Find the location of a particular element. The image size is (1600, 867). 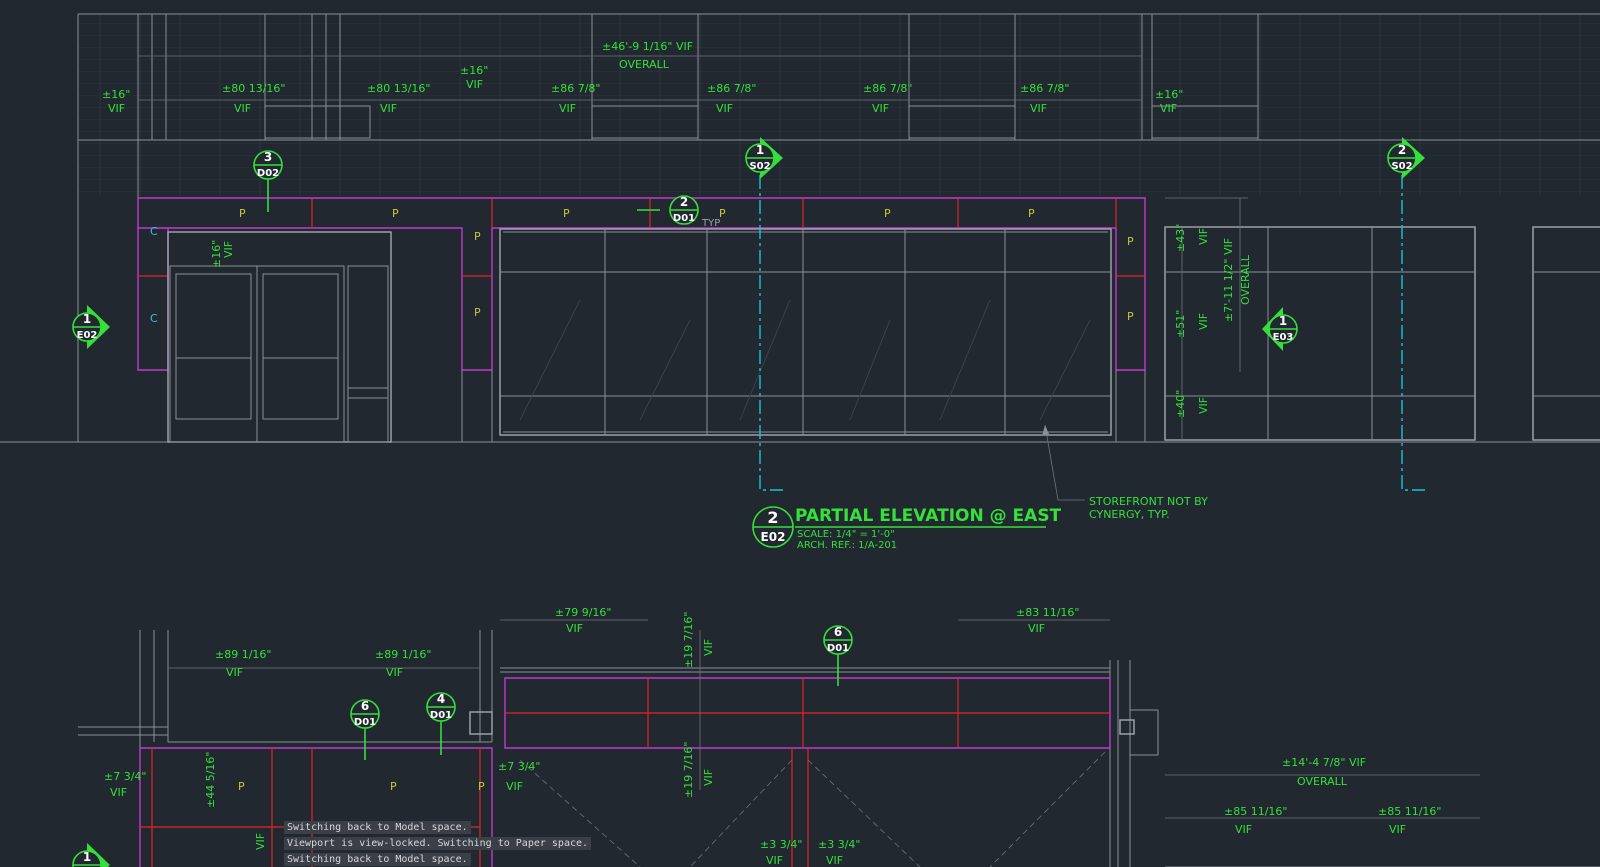

callout-4-d01: 4 D01 is located at coordinates (441, 723).